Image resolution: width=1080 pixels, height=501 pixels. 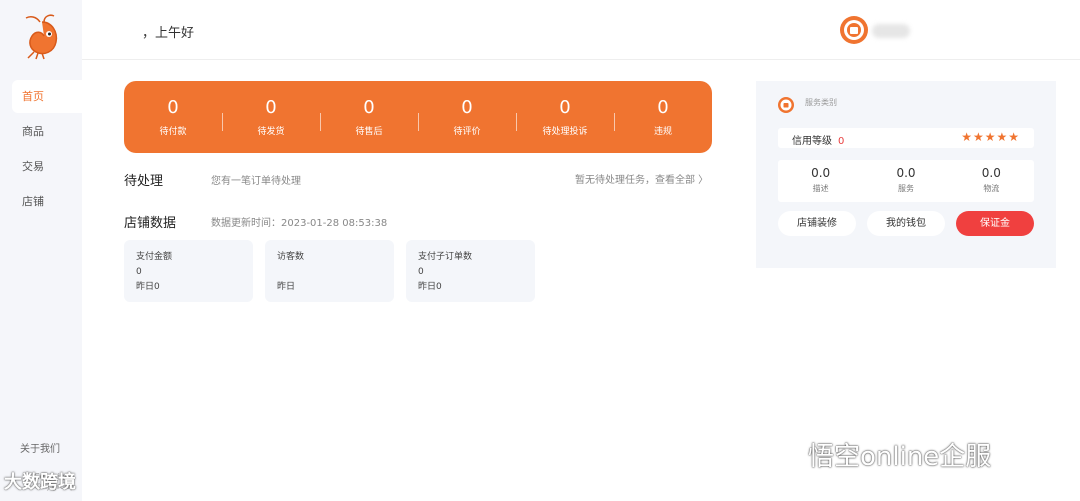 I want to click on stat-pending-complaint: 0 待处理投诉, so click(x=565, y=117).